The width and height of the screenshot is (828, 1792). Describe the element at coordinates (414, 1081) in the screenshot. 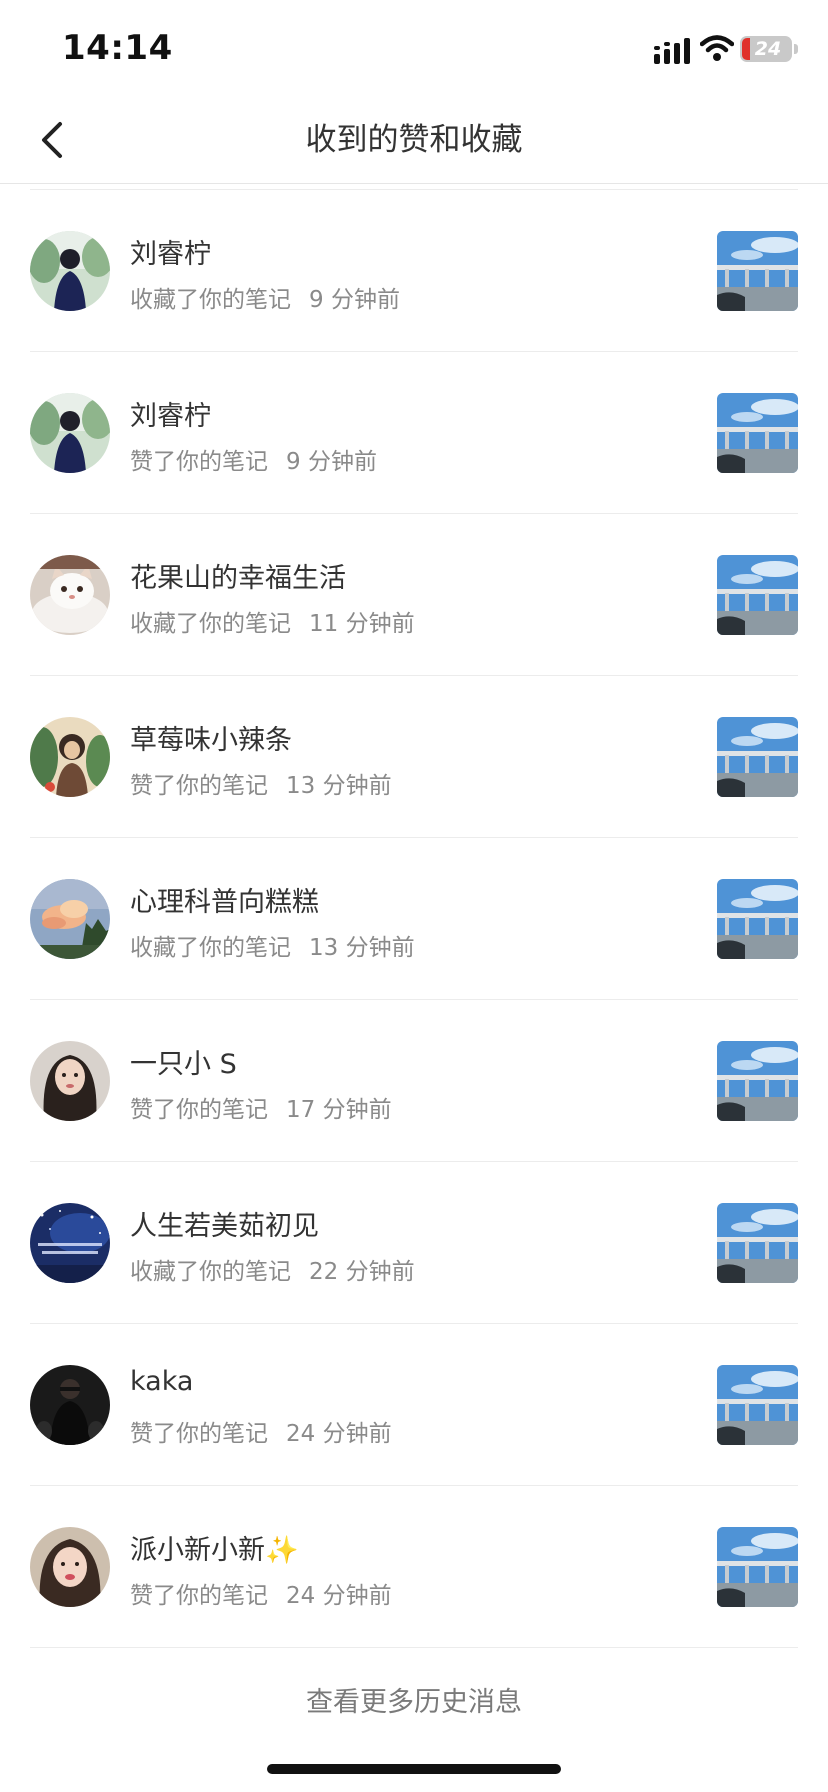

I see `notification-item: 一只小 S 赞了你的笔记 17 分钟前` at that location.